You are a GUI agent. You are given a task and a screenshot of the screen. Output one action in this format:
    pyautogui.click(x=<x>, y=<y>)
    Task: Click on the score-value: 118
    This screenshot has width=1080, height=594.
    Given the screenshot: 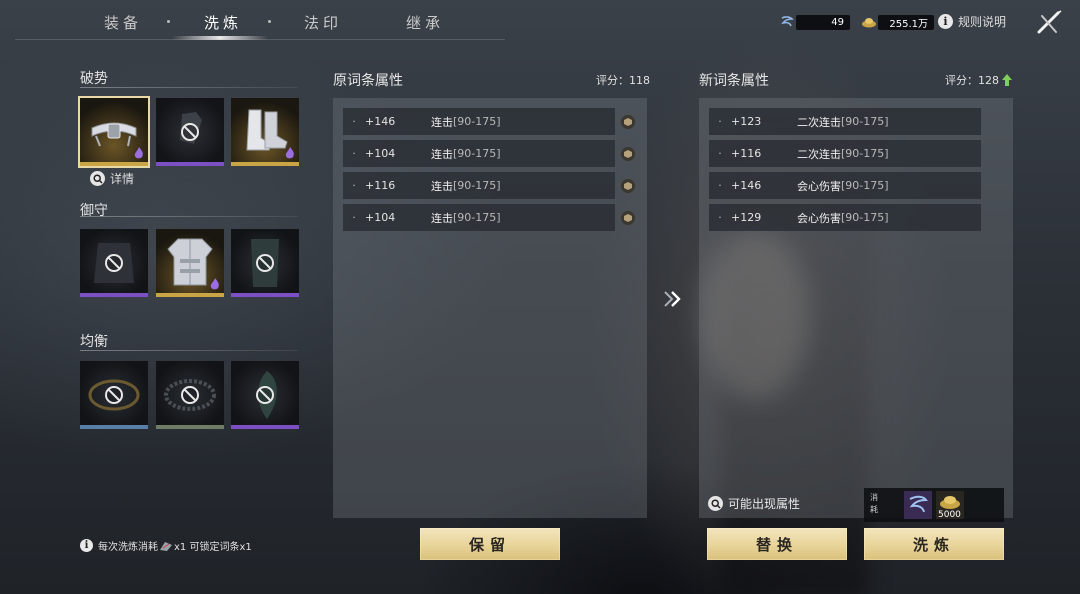 What is the action you would take?
    pyautogui.click(x=639, y=80)
    